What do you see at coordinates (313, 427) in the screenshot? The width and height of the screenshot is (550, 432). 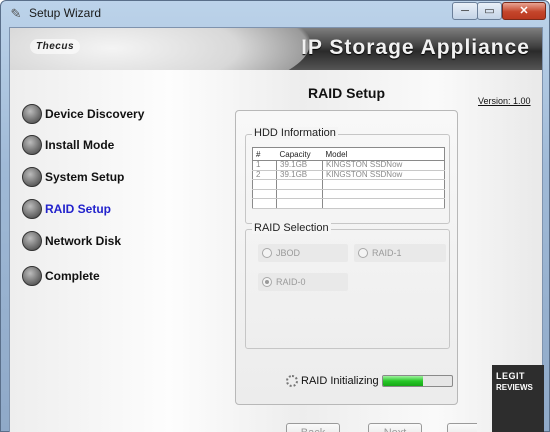 I see `back-button: Back` at bounding box center [313, 427].